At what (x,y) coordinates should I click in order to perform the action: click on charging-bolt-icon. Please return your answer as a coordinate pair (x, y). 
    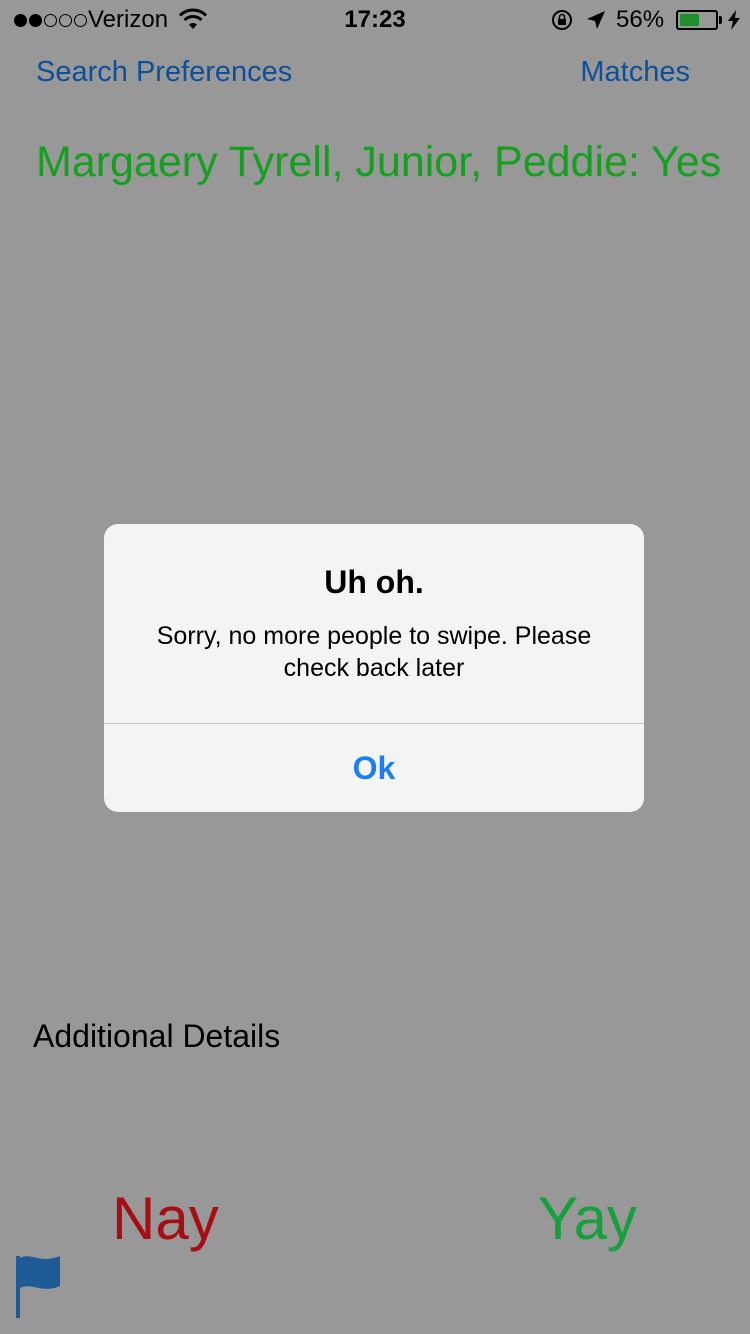
    Looking at the image, I should click on (734, 20).